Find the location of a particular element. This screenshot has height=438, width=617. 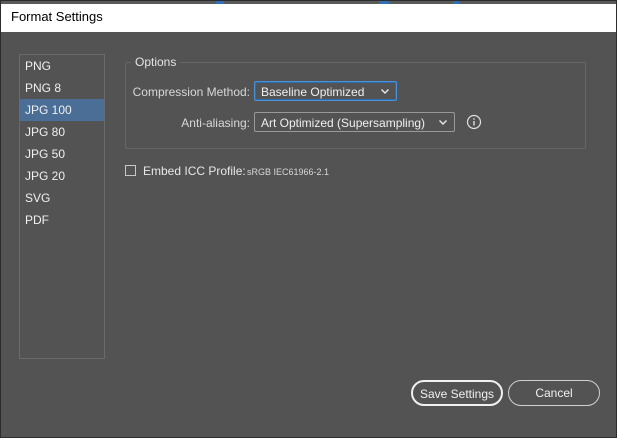

format-item-png-8: PNG 8 is located at coordinates (62, 88).